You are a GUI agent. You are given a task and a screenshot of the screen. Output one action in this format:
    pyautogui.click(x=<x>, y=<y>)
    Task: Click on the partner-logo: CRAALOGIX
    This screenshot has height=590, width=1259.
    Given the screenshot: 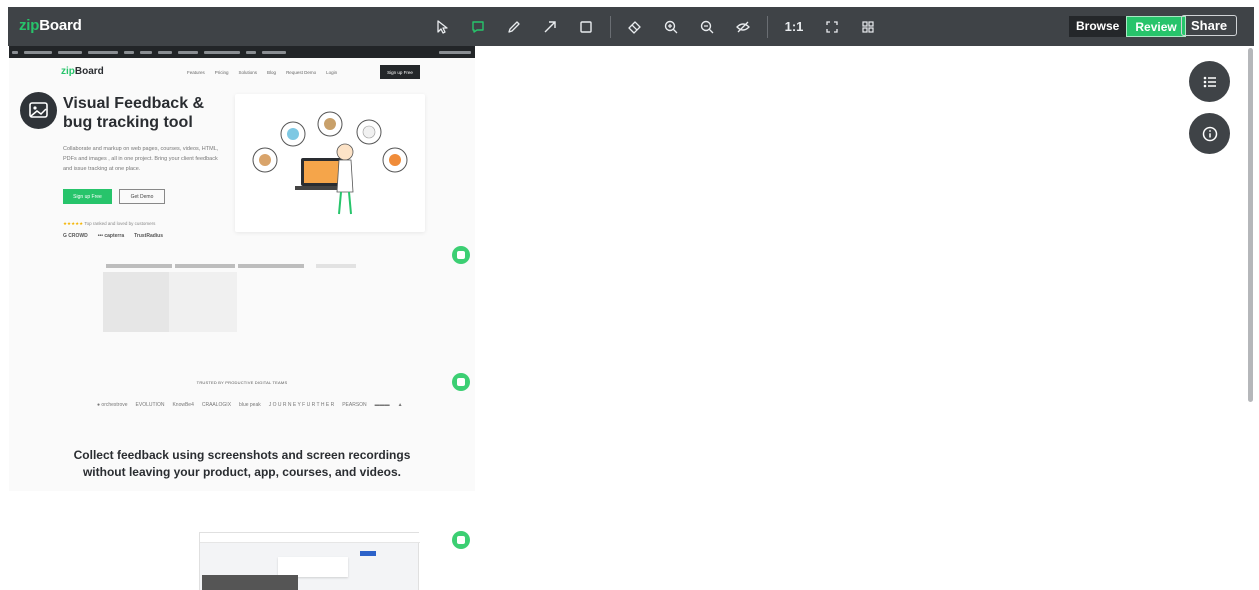 What is the action you would take?
    pyautogui.click(x=216, y=405)
    